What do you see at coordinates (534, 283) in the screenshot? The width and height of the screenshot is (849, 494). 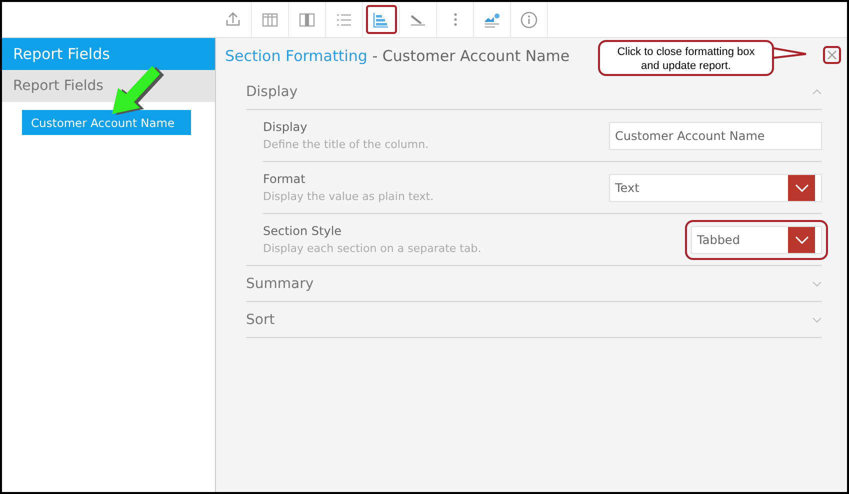 I see `section-header: Summary` at bounding box center [534, 283].